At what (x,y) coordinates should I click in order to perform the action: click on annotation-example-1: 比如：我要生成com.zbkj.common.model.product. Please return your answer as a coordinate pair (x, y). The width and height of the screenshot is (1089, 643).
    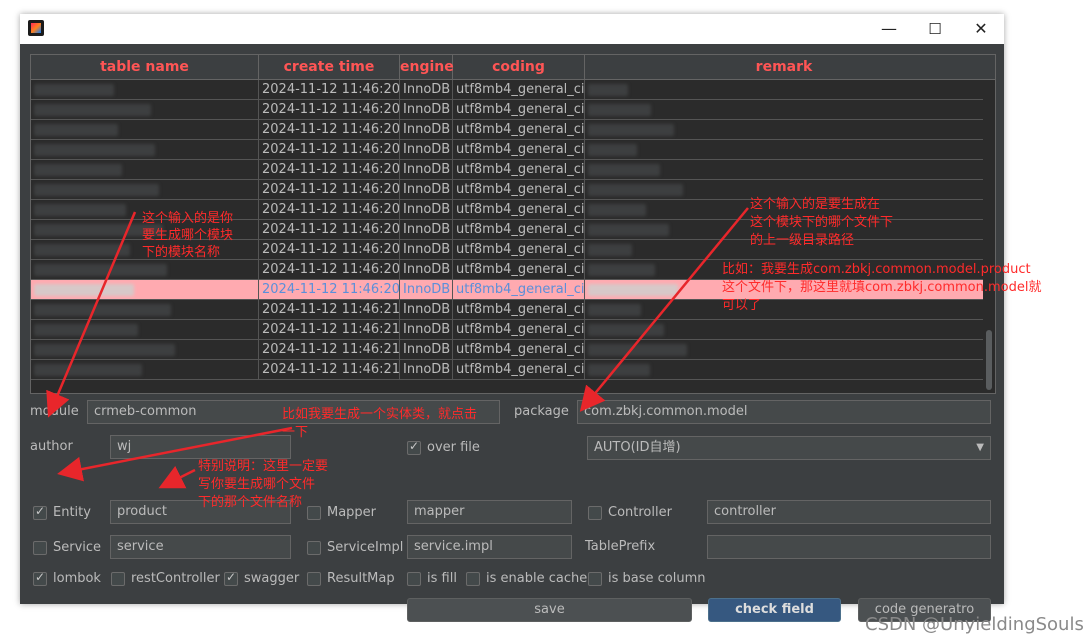
    Looking at the image, I should click on (876, 269).